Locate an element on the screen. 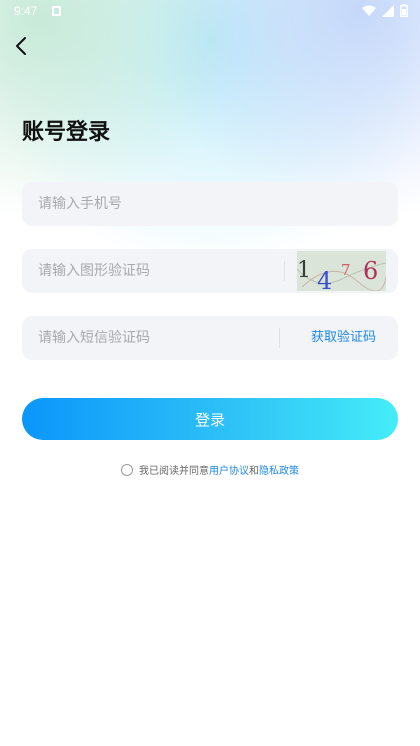 This screenshot has width=420, height=746. status-bar: 9:47 is located at coordinates (210, 12).